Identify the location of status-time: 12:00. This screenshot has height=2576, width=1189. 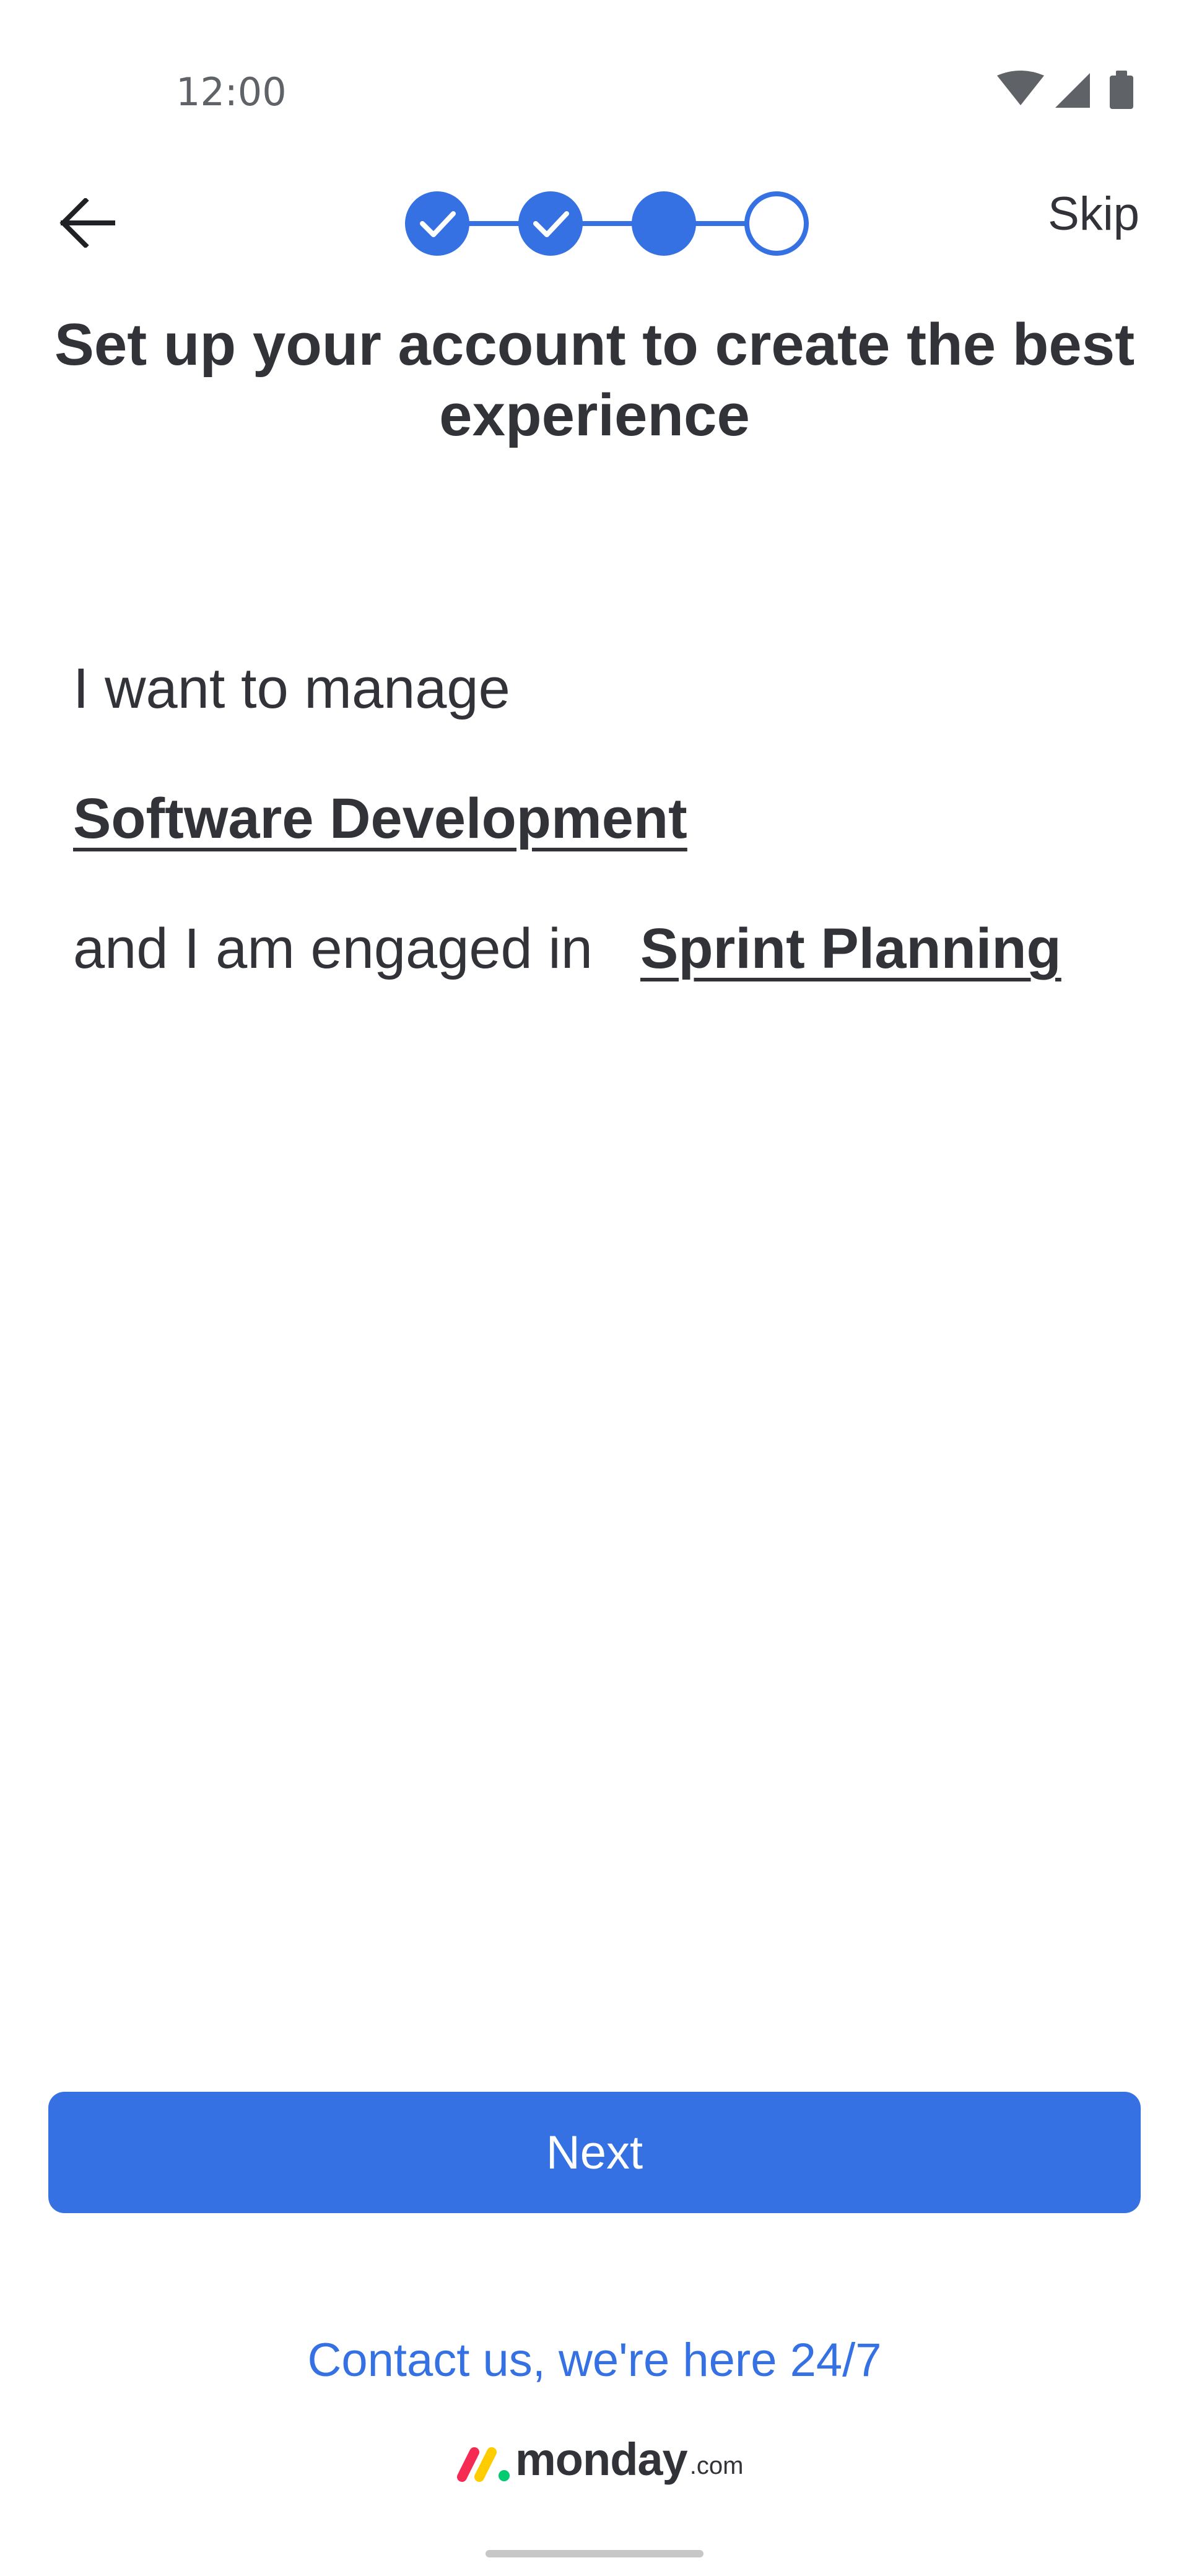
(231, 92).